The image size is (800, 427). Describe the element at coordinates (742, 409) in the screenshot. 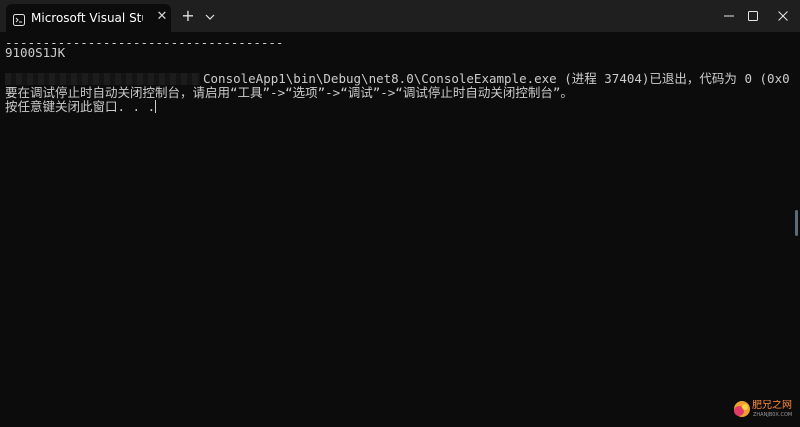

I see `watermark-logo-icon` at that location.